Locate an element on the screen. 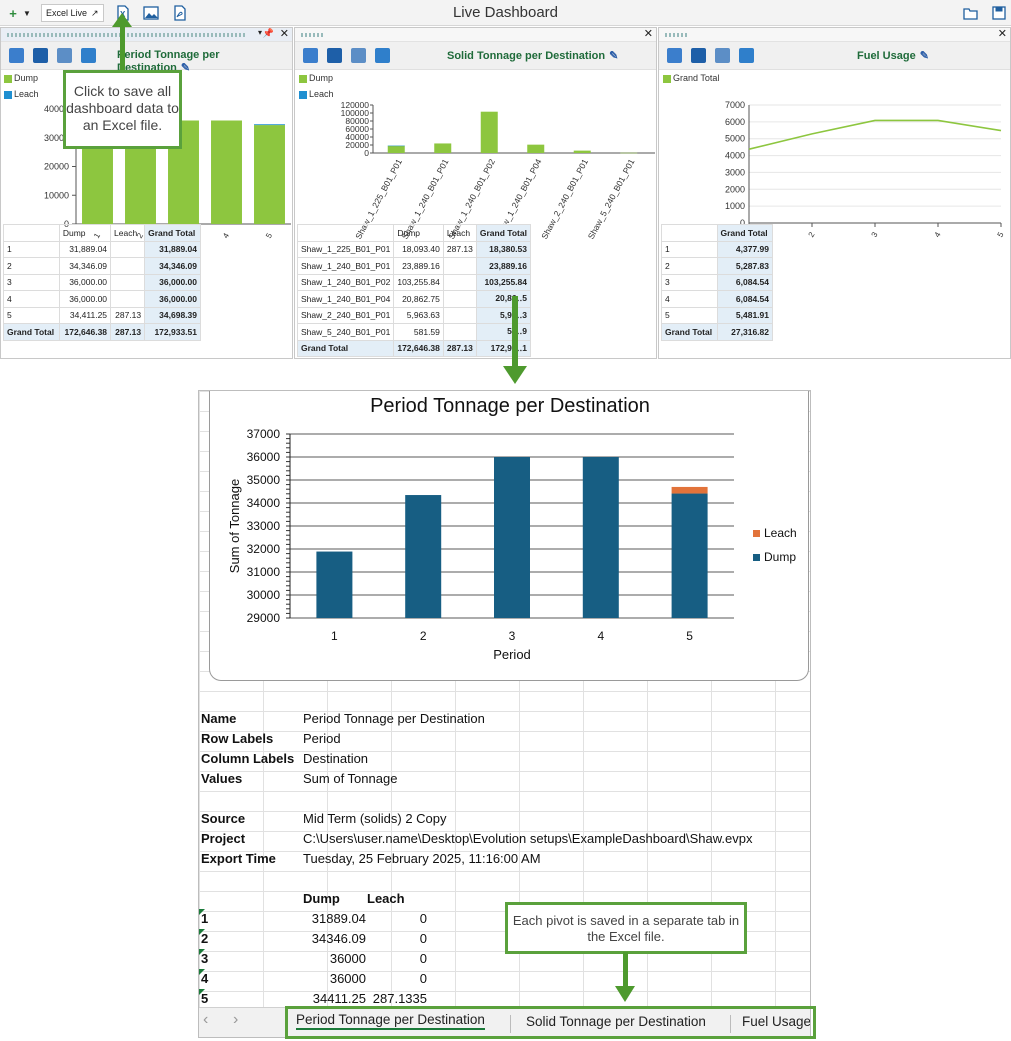 This screenshot has width=1011, height=1041. y-tick-label: 0 is located at coordinates (366, 153).